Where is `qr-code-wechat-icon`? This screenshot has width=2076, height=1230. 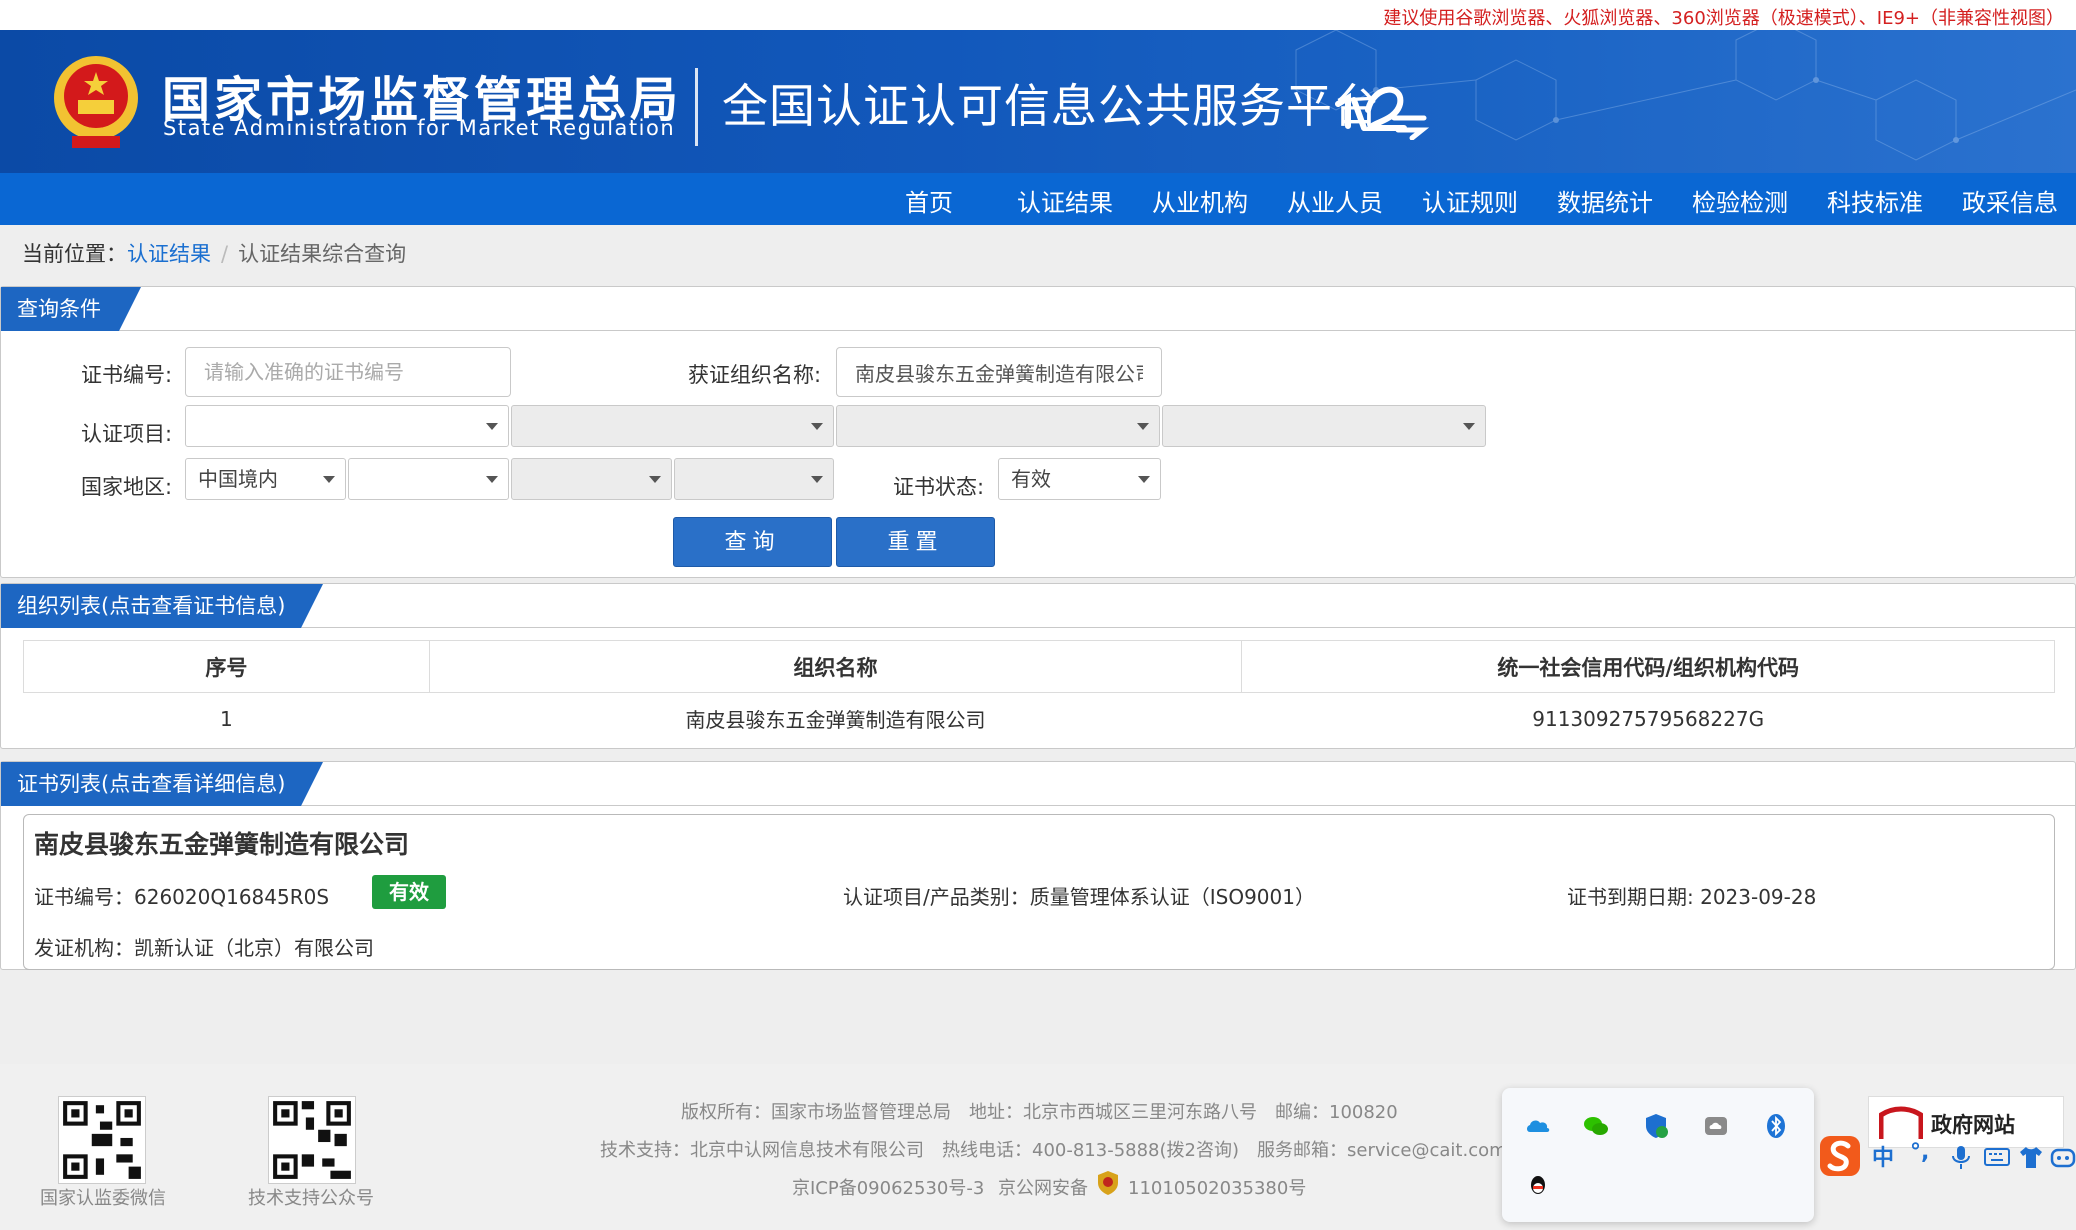 qr-code-wechat-icon is located at coordinates (102, 1140).